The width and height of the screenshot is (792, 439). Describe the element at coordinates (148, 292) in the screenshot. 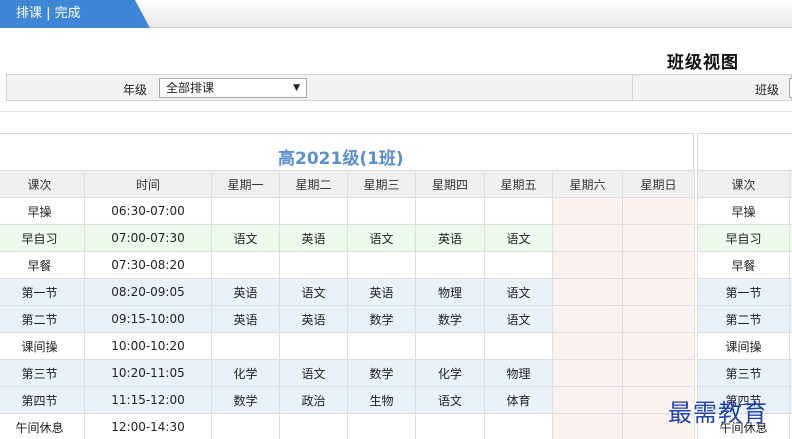

I see `time-cell: 08:20-09:05` at that location.